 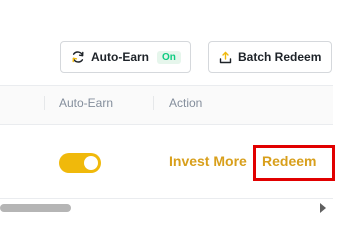 I want to click on scroll-right-arrow-icon, so click(x=323, y=208).